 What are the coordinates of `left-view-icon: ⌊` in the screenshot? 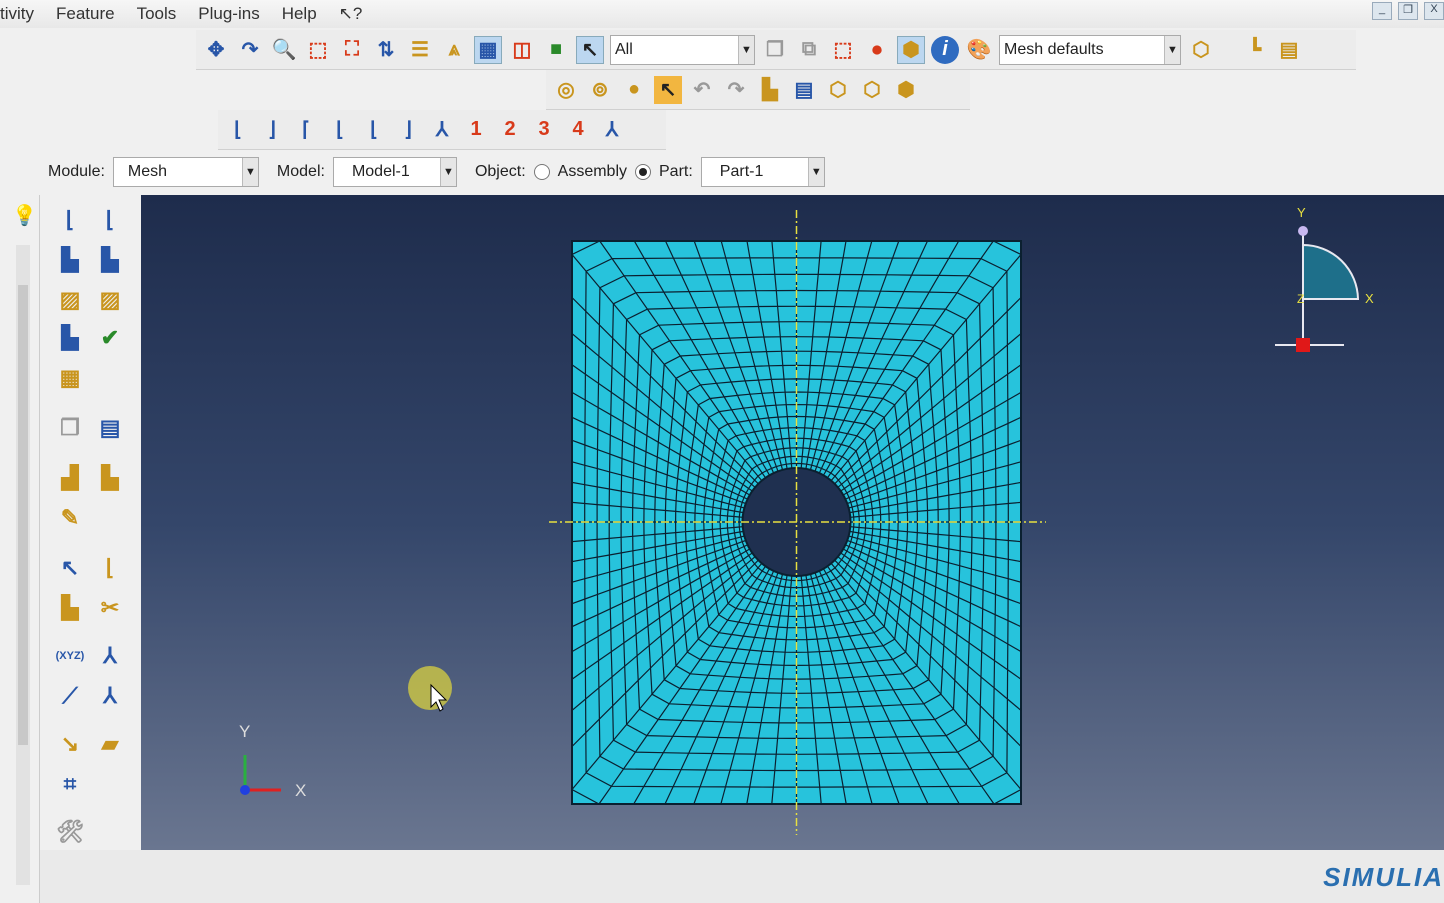 It's located at (374, 130).